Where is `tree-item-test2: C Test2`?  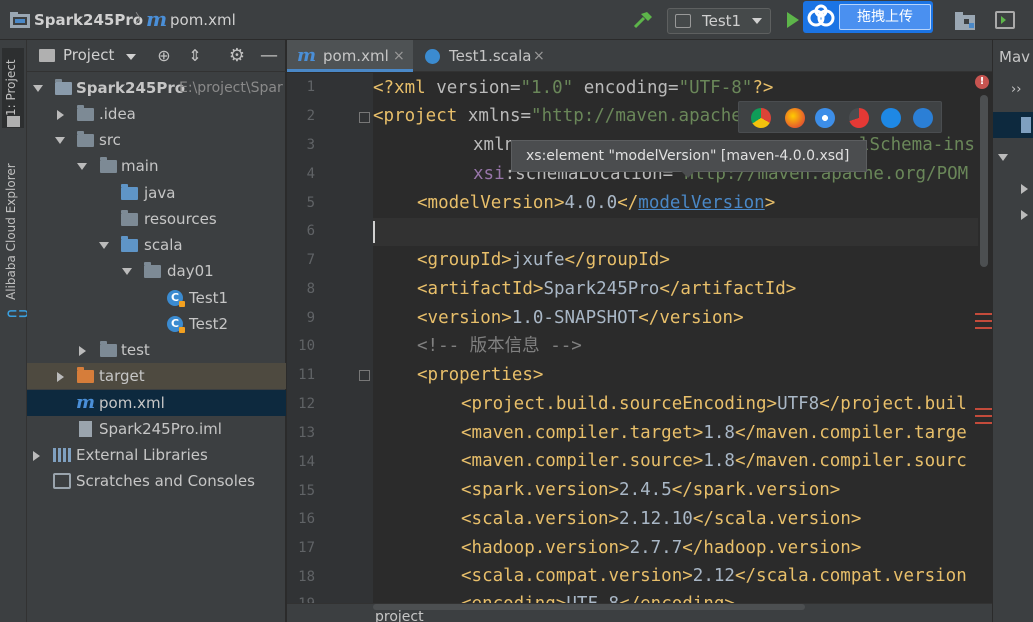 tree-item-test2: C Test2 is located at coordinates (156, 324).